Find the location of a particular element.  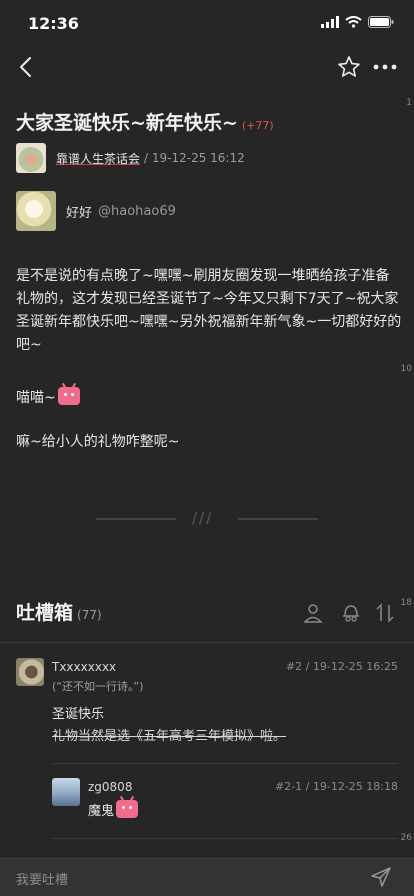

author-handle: @haohao69 is located at coordinates (137, 211).